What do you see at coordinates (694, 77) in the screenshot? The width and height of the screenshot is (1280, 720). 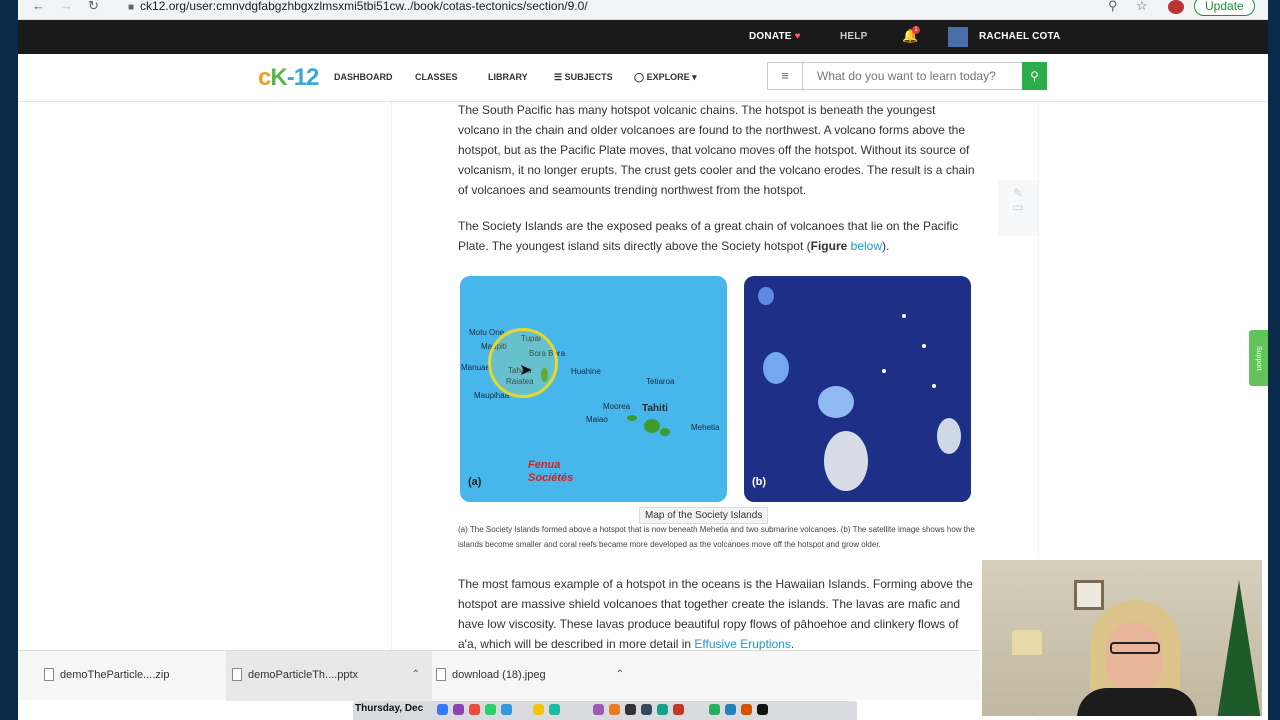 I see `chevron-down-icon: ▾` at bounding box center [694, 77].